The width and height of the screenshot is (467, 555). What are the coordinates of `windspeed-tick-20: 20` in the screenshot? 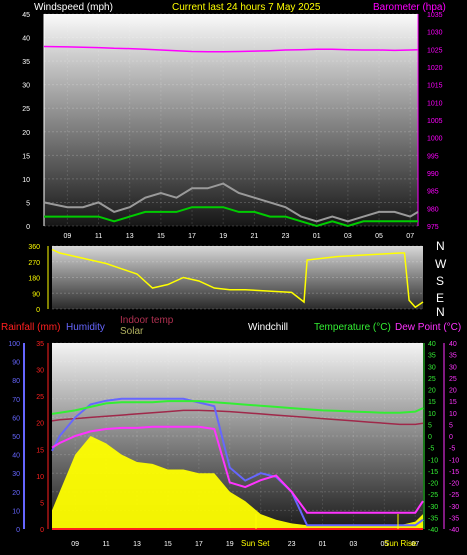 It's located at (26, 133).